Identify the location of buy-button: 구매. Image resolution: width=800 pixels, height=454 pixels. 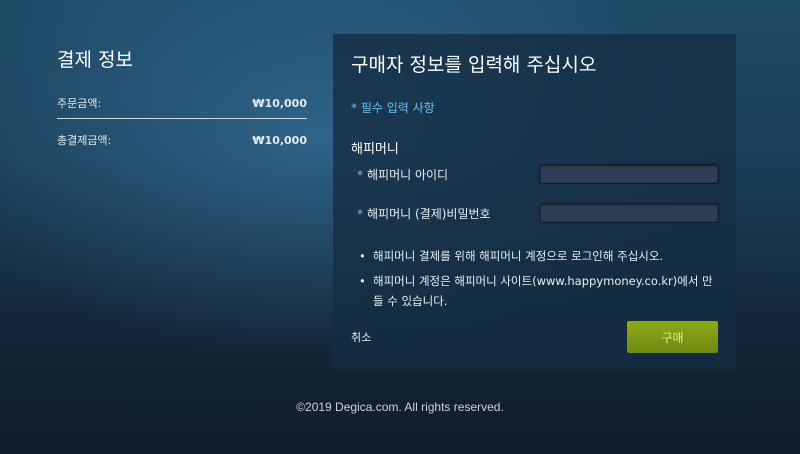
(672, 337).